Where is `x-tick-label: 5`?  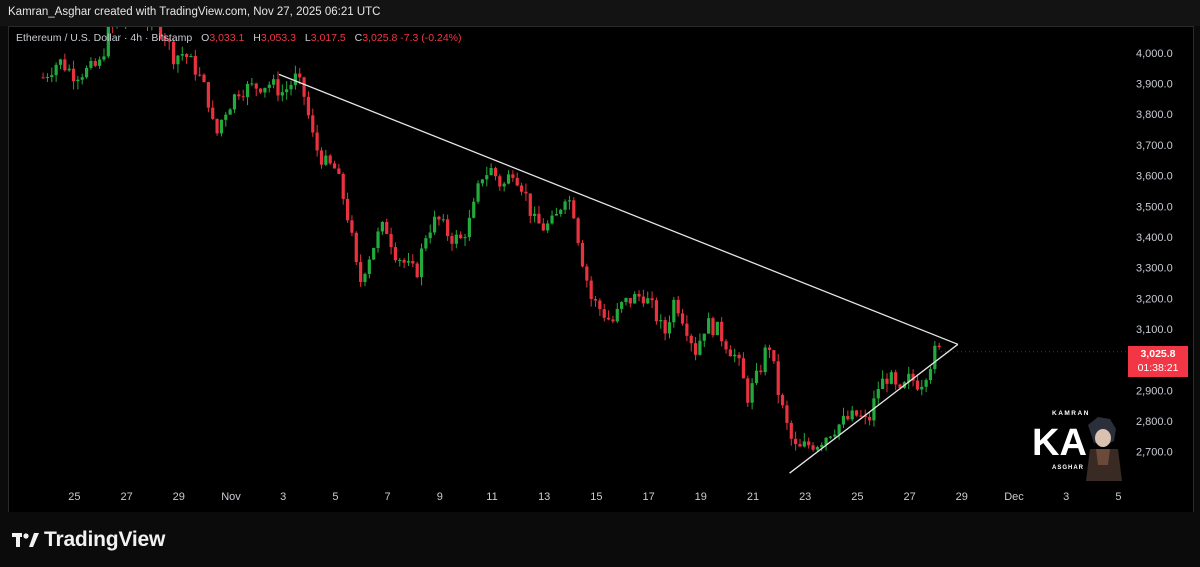 x-tick-label: 5 is located at coordinates (335, 497).